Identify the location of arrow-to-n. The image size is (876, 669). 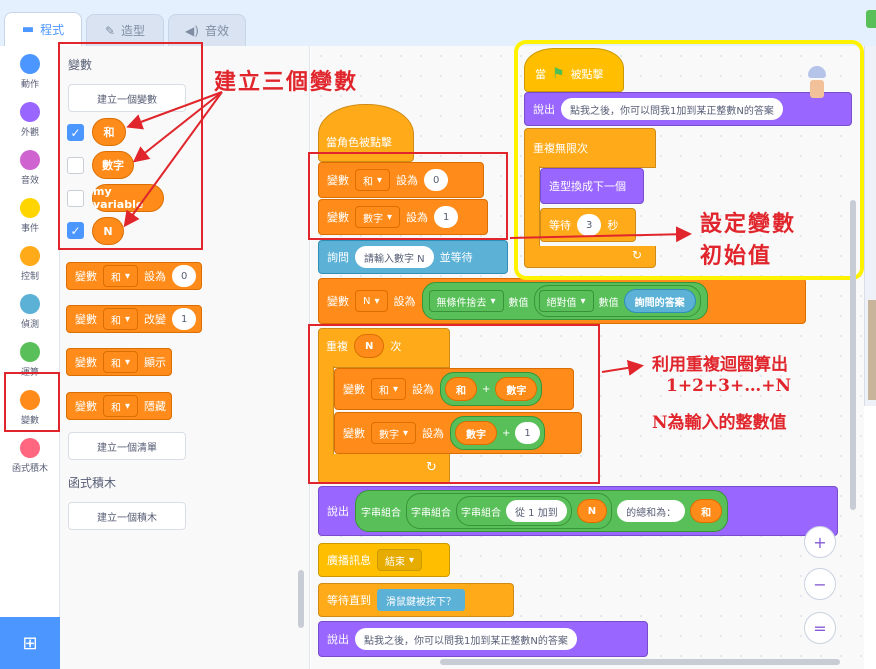
(173, 159).